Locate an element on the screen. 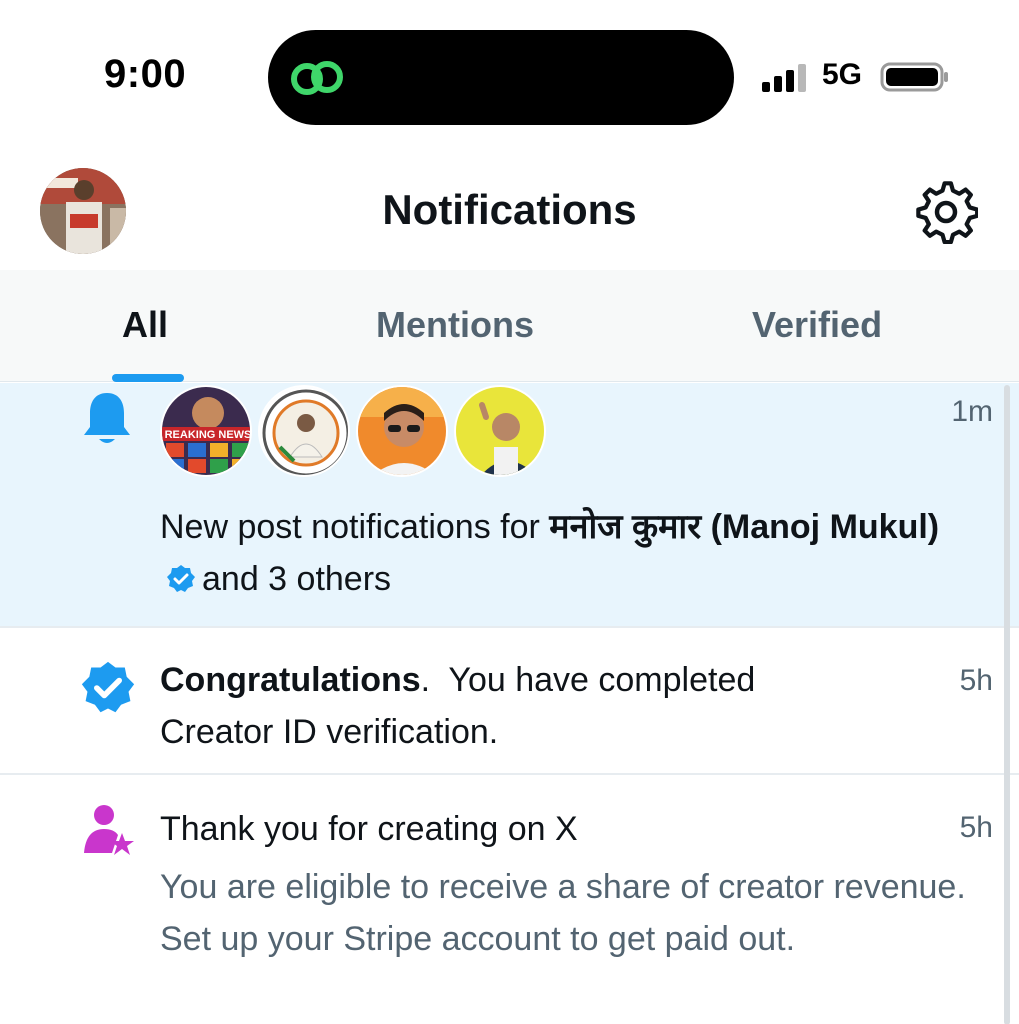  notification-title: Congratulations is located at coordinates (290, 680).